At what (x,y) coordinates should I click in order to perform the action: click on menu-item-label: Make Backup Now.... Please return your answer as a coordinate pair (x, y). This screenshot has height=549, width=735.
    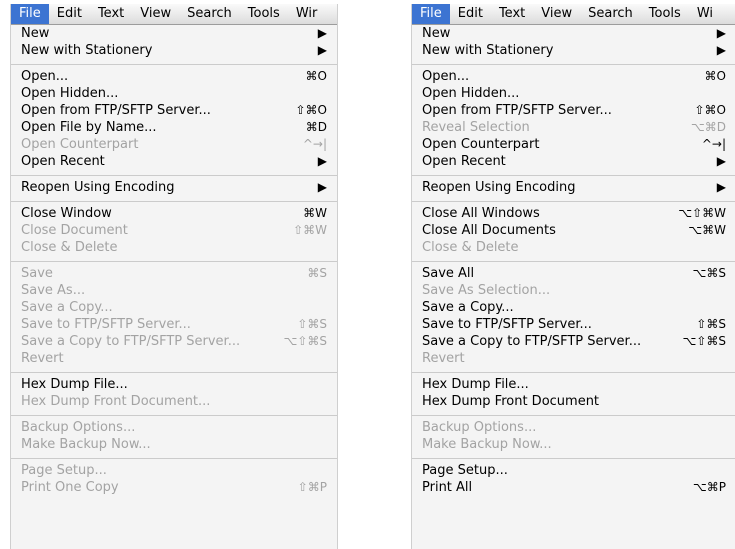
    Looking at the image, I should click on (487, 444).